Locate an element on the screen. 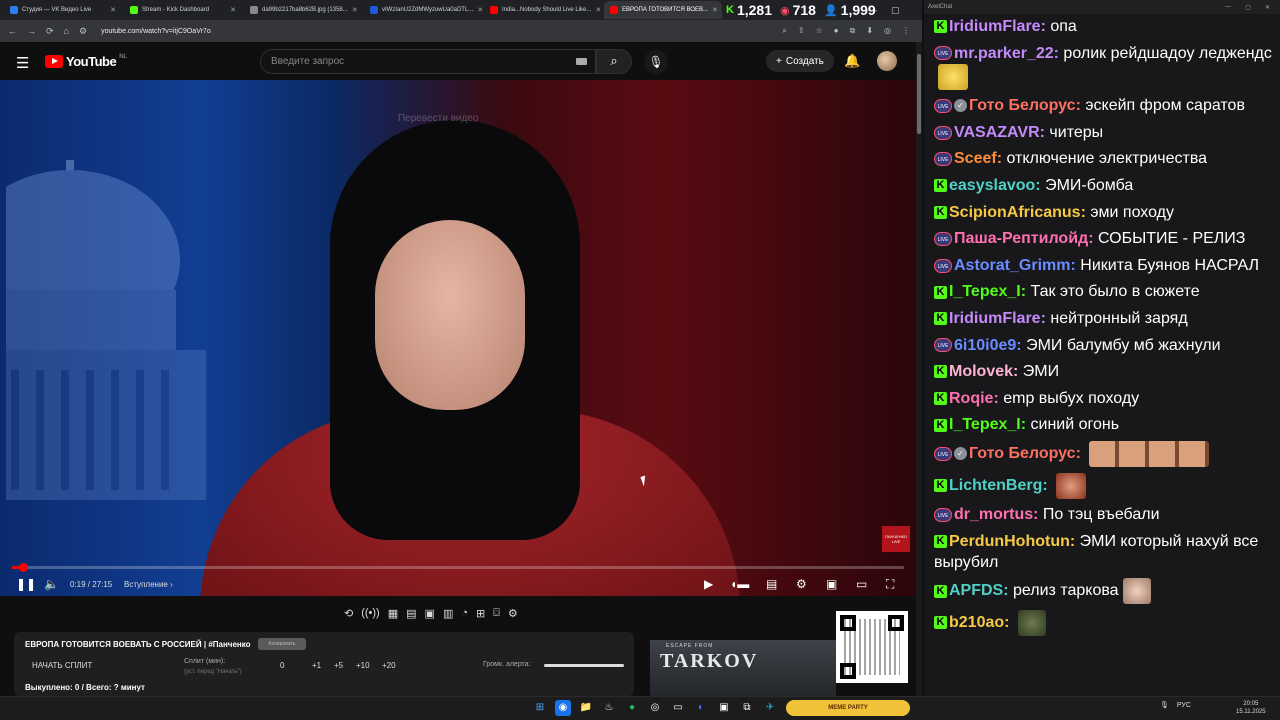  miniplayer-icon: ▣ is located at coordinates (831, 584).